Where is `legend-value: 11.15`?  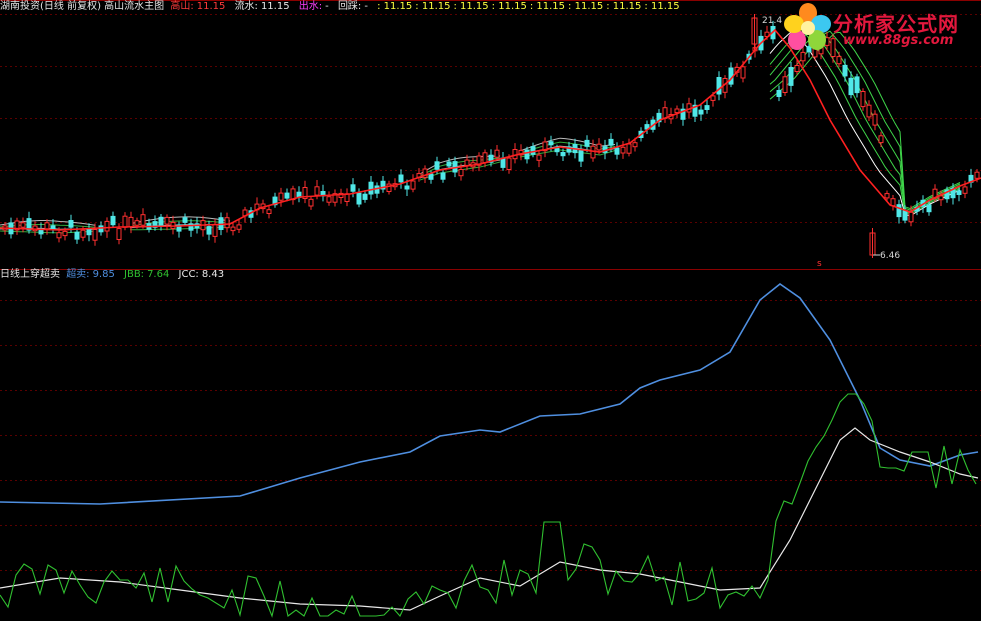
legend-value: 11.15 is located at coordinates (211, 6).